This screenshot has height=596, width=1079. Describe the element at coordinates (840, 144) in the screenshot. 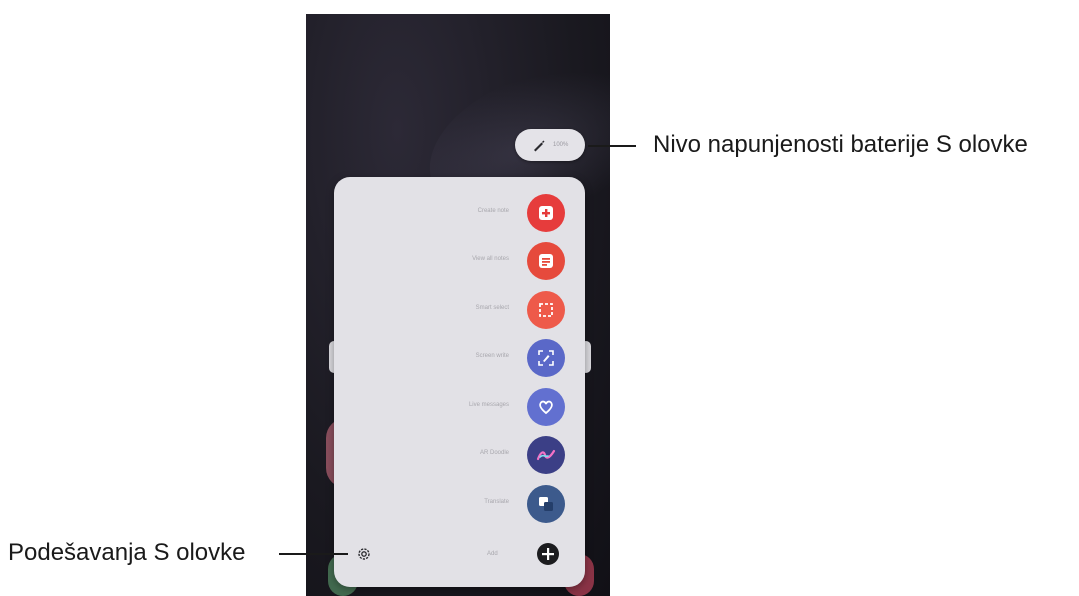

I see `battery-callout-label: Nivo napunjenosti baterije S olovke` at that location.